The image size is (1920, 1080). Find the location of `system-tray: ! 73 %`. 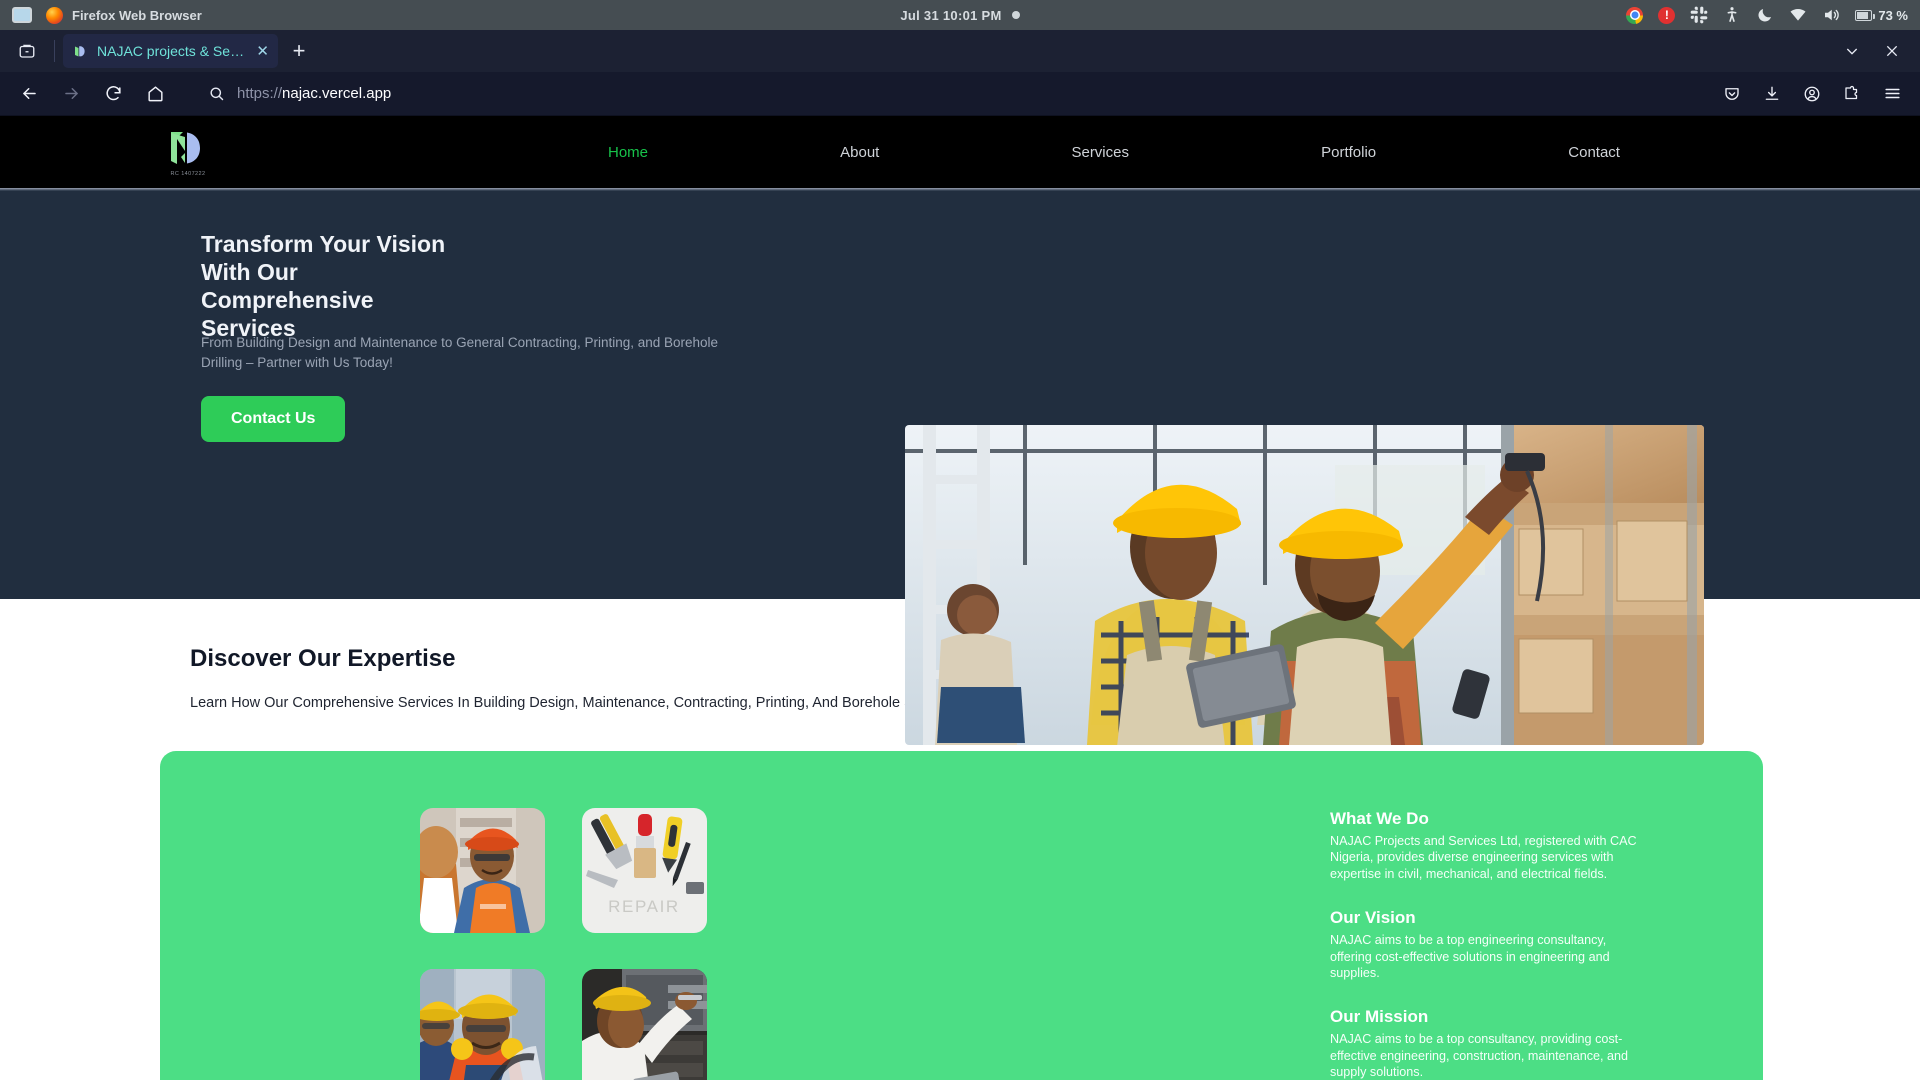

system-tray: ! 73 % is located at coordinates (1767, 15).